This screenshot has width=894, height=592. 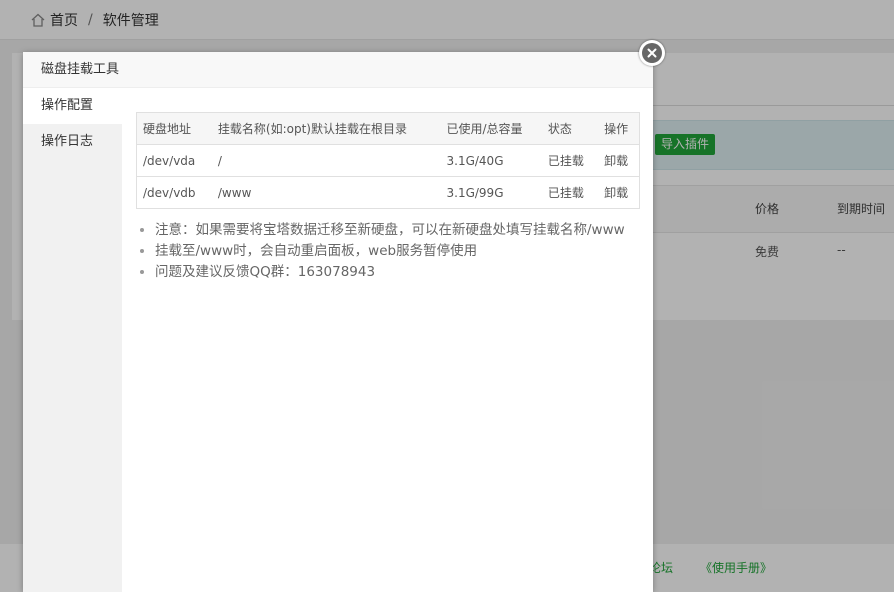 What do you see at coordinates (618, 128) in the screenshot?
I see `header-action: 操作` at bounding box center [618, 128].